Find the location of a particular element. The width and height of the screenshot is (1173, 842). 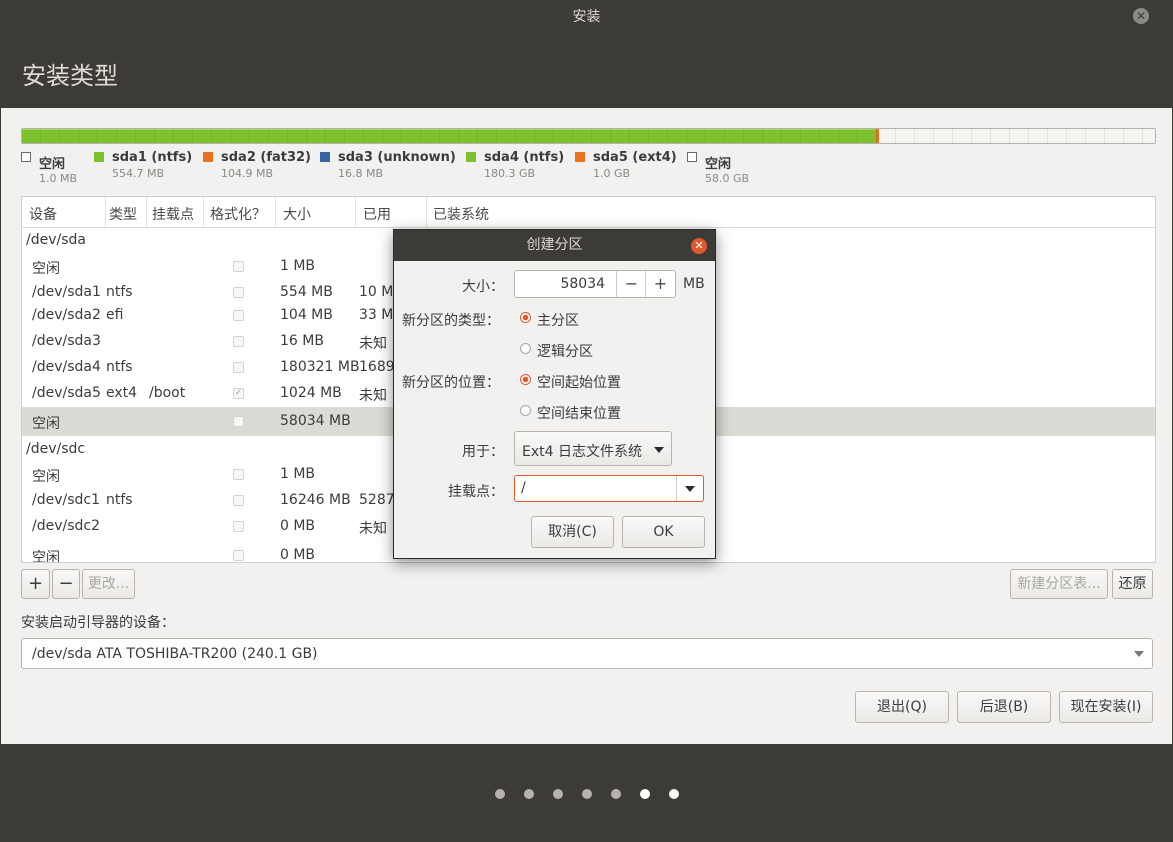

column-header-size: 大小 is located at coordinates (297, 214).